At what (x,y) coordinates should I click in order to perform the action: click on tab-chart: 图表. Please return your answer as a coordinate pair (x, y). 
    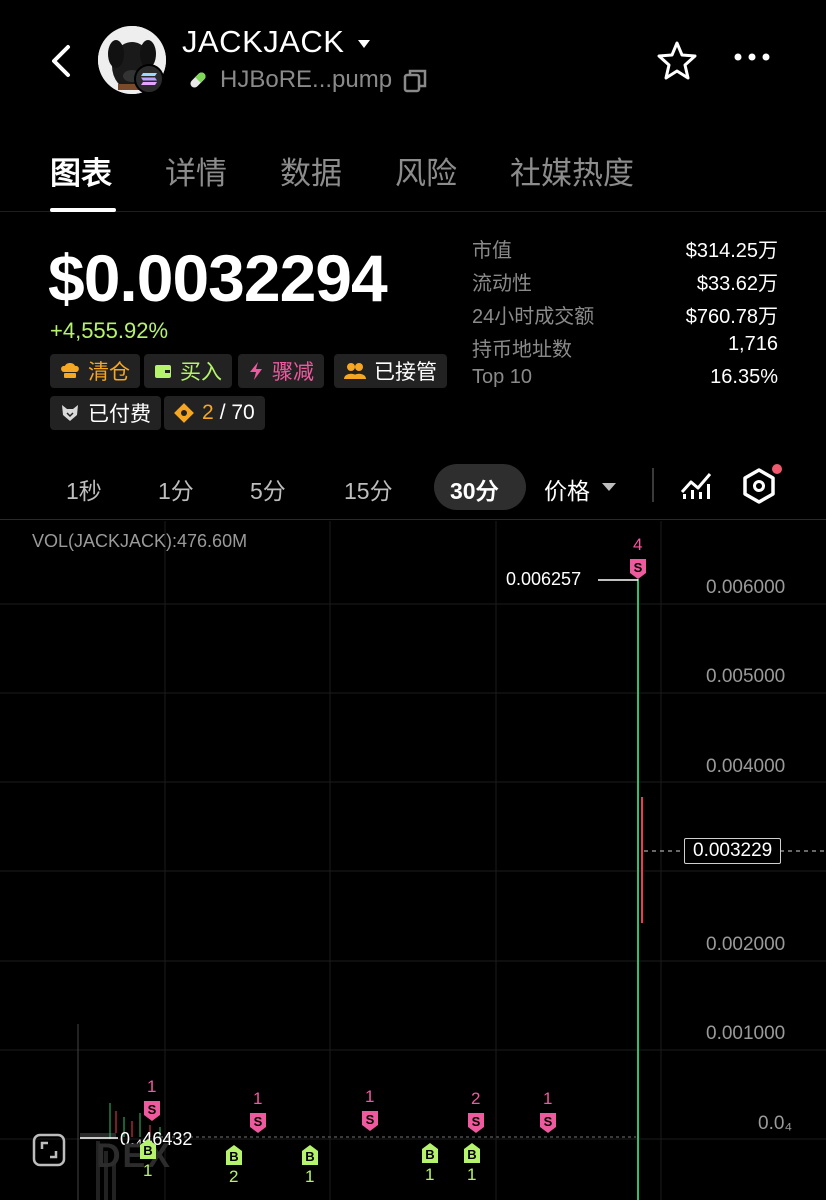
    Looking at the image, I should click on (81, 170).